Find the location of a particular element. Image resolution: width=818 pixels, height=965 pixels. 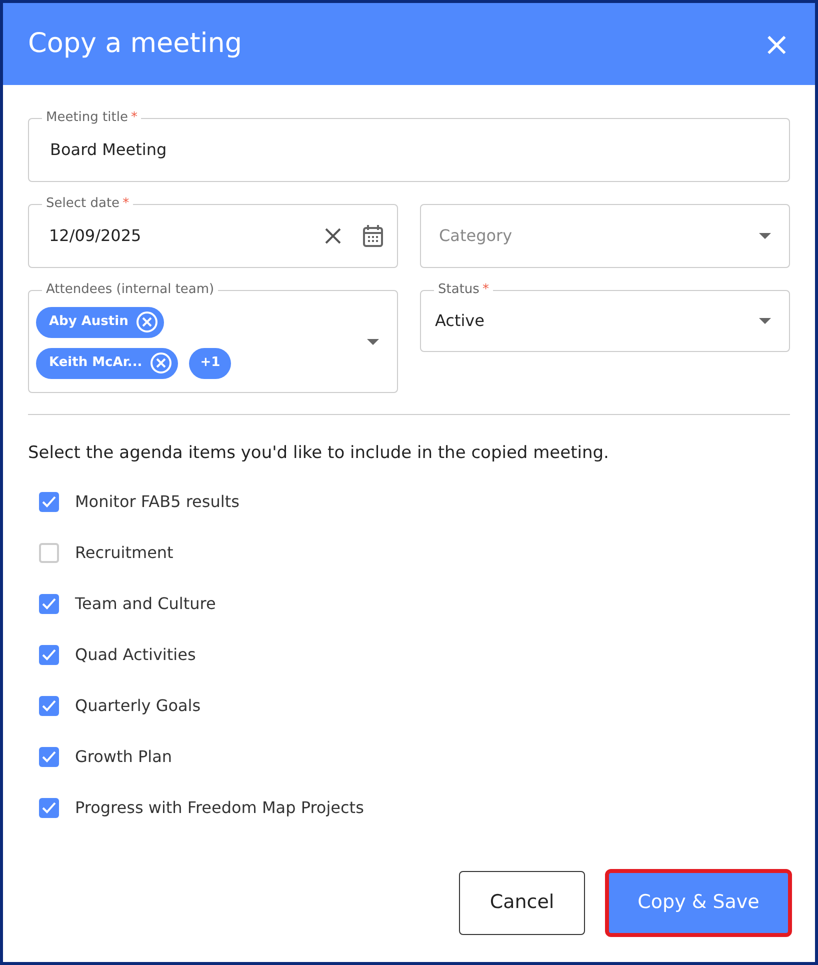

agenda-item-label: Monitor FAB5 results is located at coordinates (157, 502).